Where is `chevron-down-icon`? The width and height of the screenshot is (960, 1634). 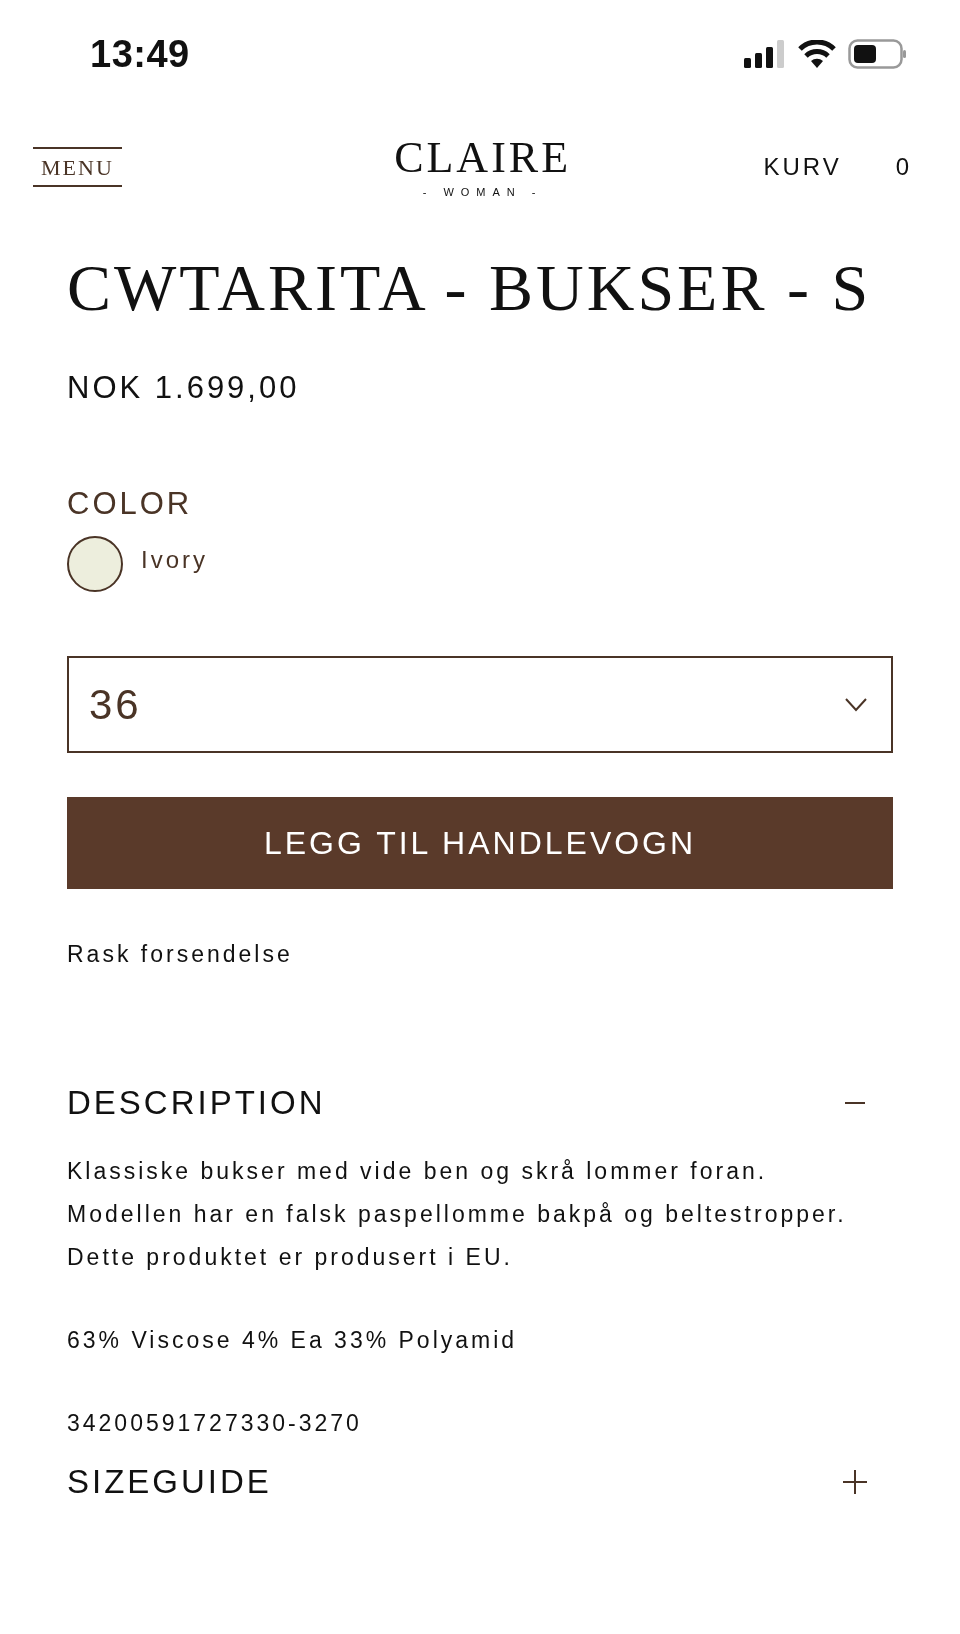 chevron-down-icon is located at coordinates (856, 704).